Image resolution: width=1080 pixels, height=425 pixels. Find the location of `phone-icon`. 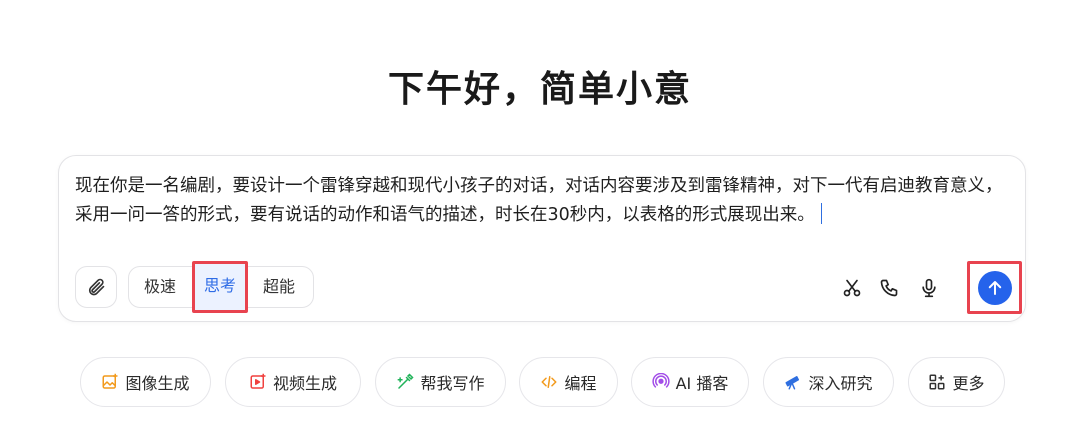

phone-icon is located at coordinates (889, 288).